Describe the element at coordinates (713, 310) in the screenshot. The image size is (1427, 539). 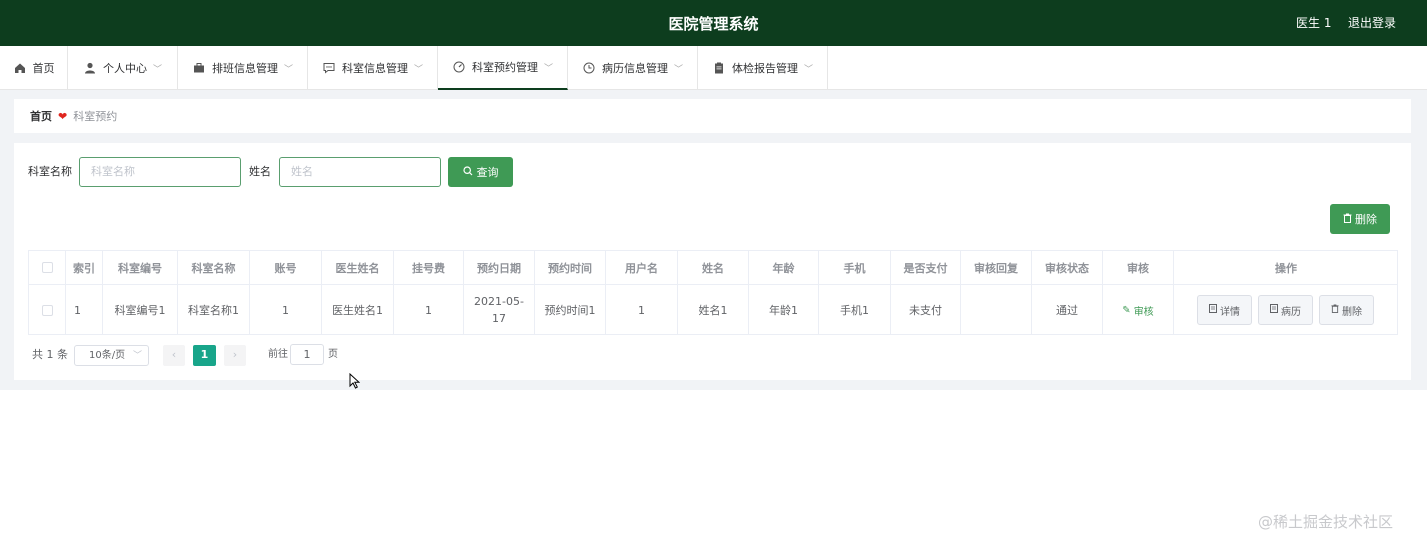
I see `table-cell: 姓名1` at that location.